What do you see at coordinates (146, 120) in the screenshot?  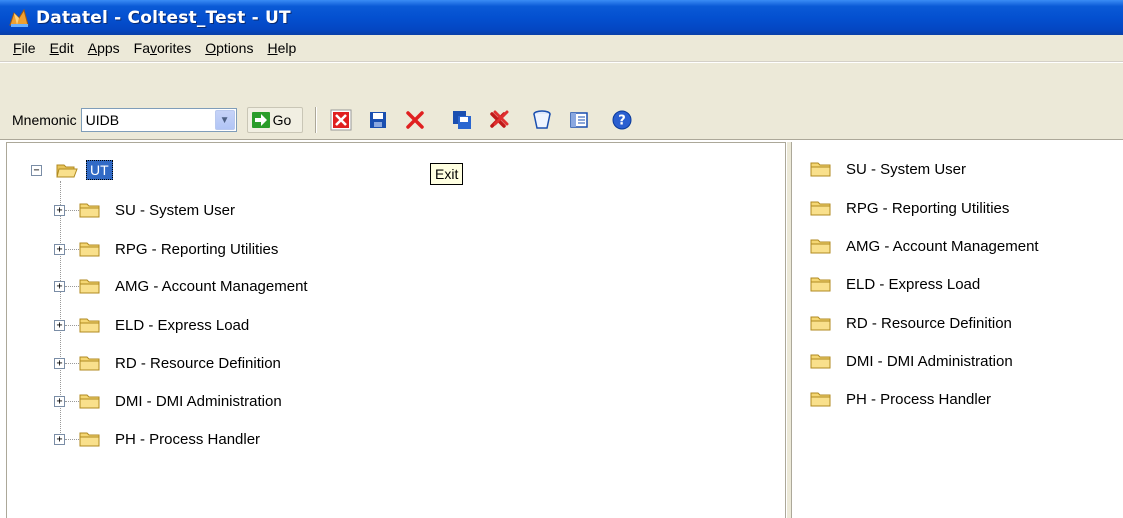 I see `mnemonic-input` at bounding box center [146, 120].